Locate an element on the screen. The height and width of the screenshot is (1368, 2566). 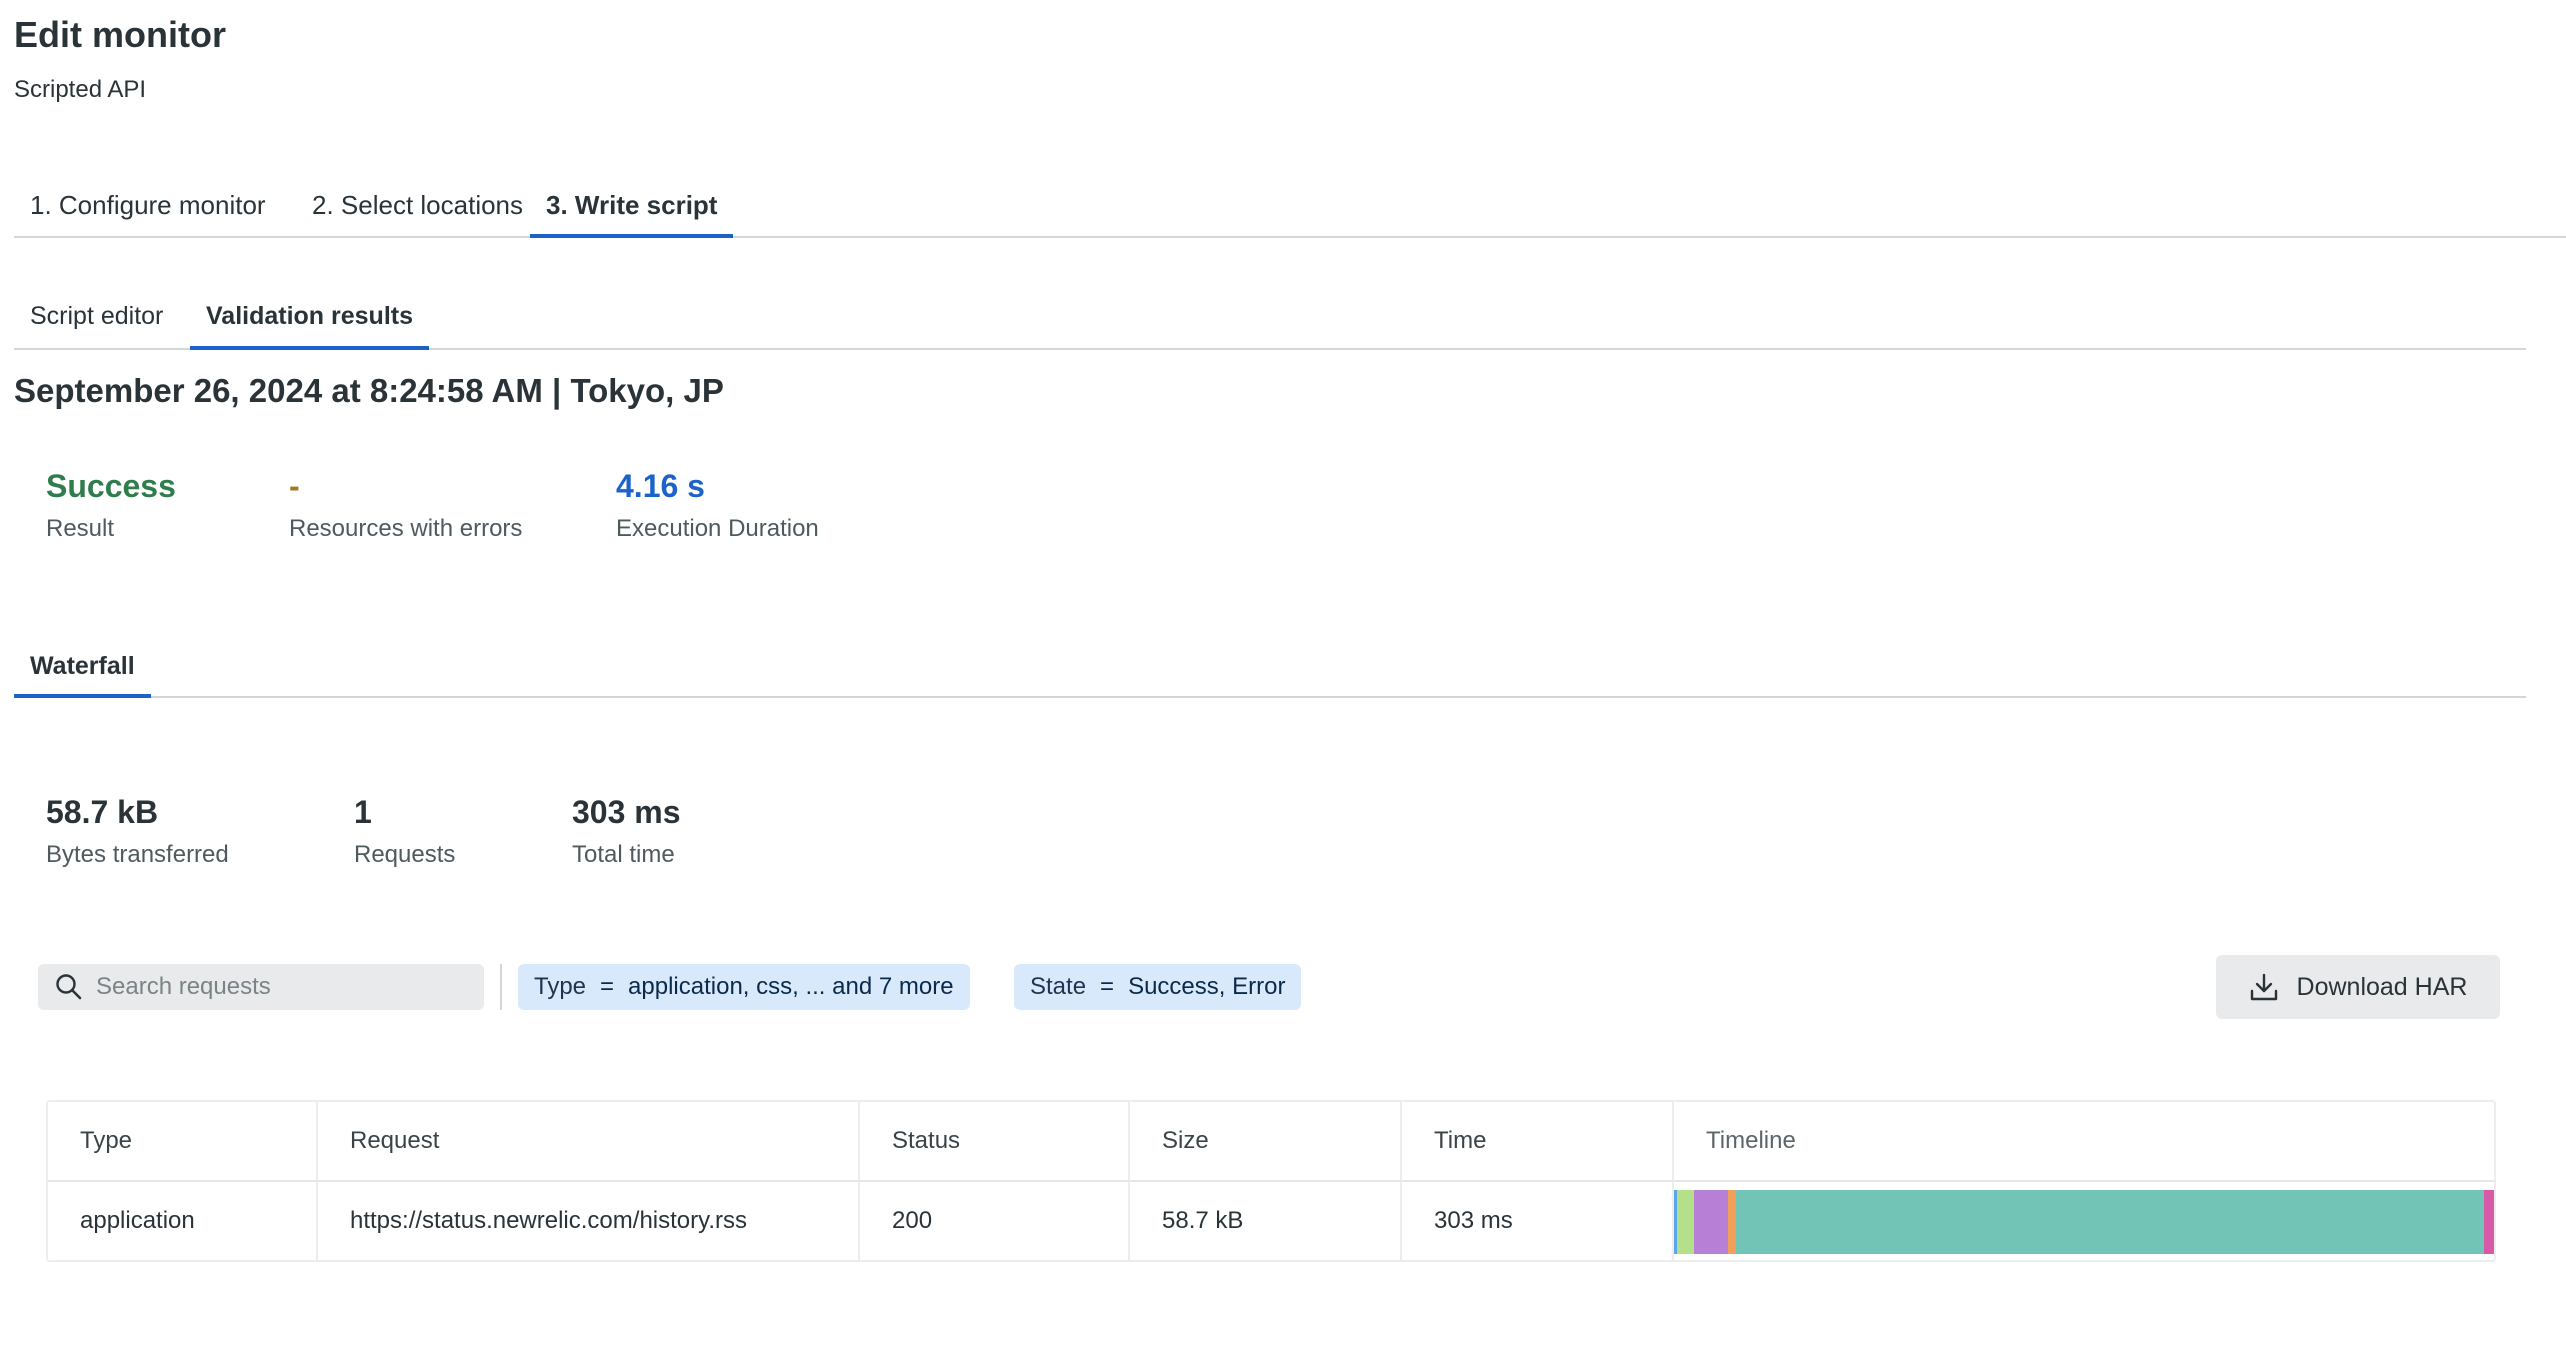
cell-type: application is located at coordinates (183, 1221).